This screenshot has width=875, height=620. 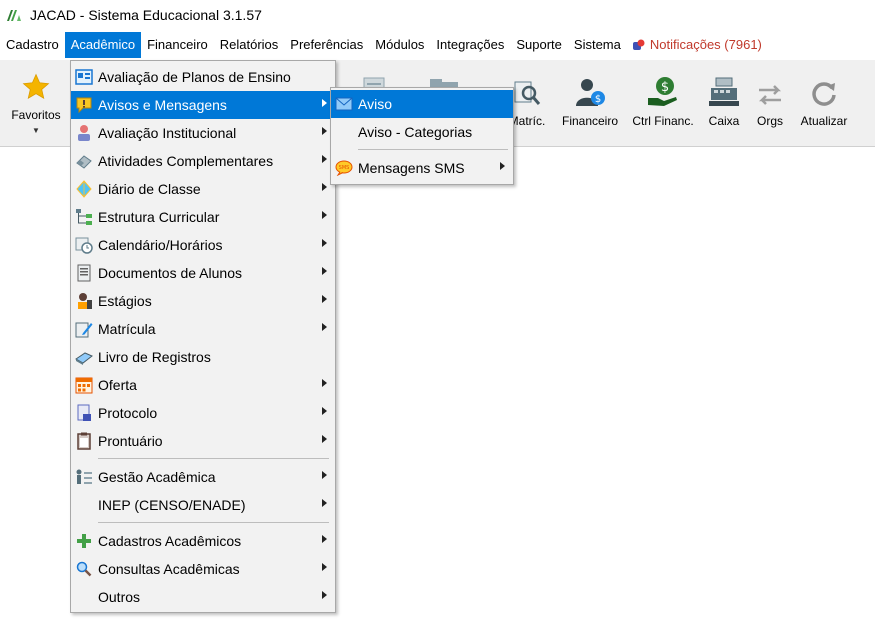 What do you see at coordinates (203, 301) in the screenshot?
I see `menu-item-estagios: Estágios` at bounding box center [203, 301].